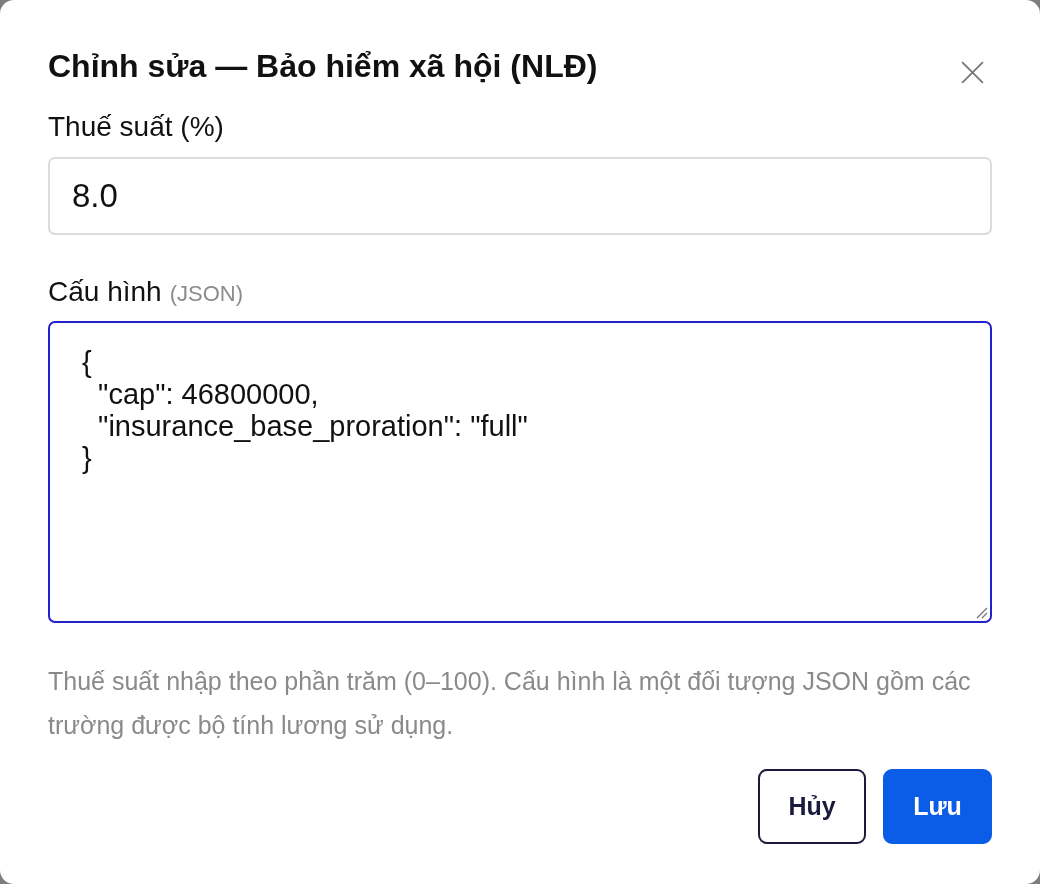 The height and width of the screenshot is (884, 1040). What do you see at coordinates (510, 703) in the screenshot?
I see `help-text: Thuế suất nhập theo phần trăm (0–100). Cấu hình là một đối tượng JSON gồm các trường được bộ tính lương sử dụng.` at bounding box center [510, 703].